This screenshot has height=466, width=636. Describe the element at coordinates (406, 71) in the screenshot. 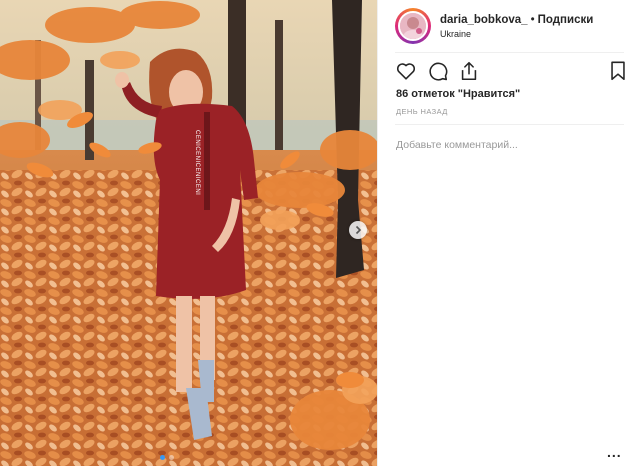

I see `heart-icon` at that location.